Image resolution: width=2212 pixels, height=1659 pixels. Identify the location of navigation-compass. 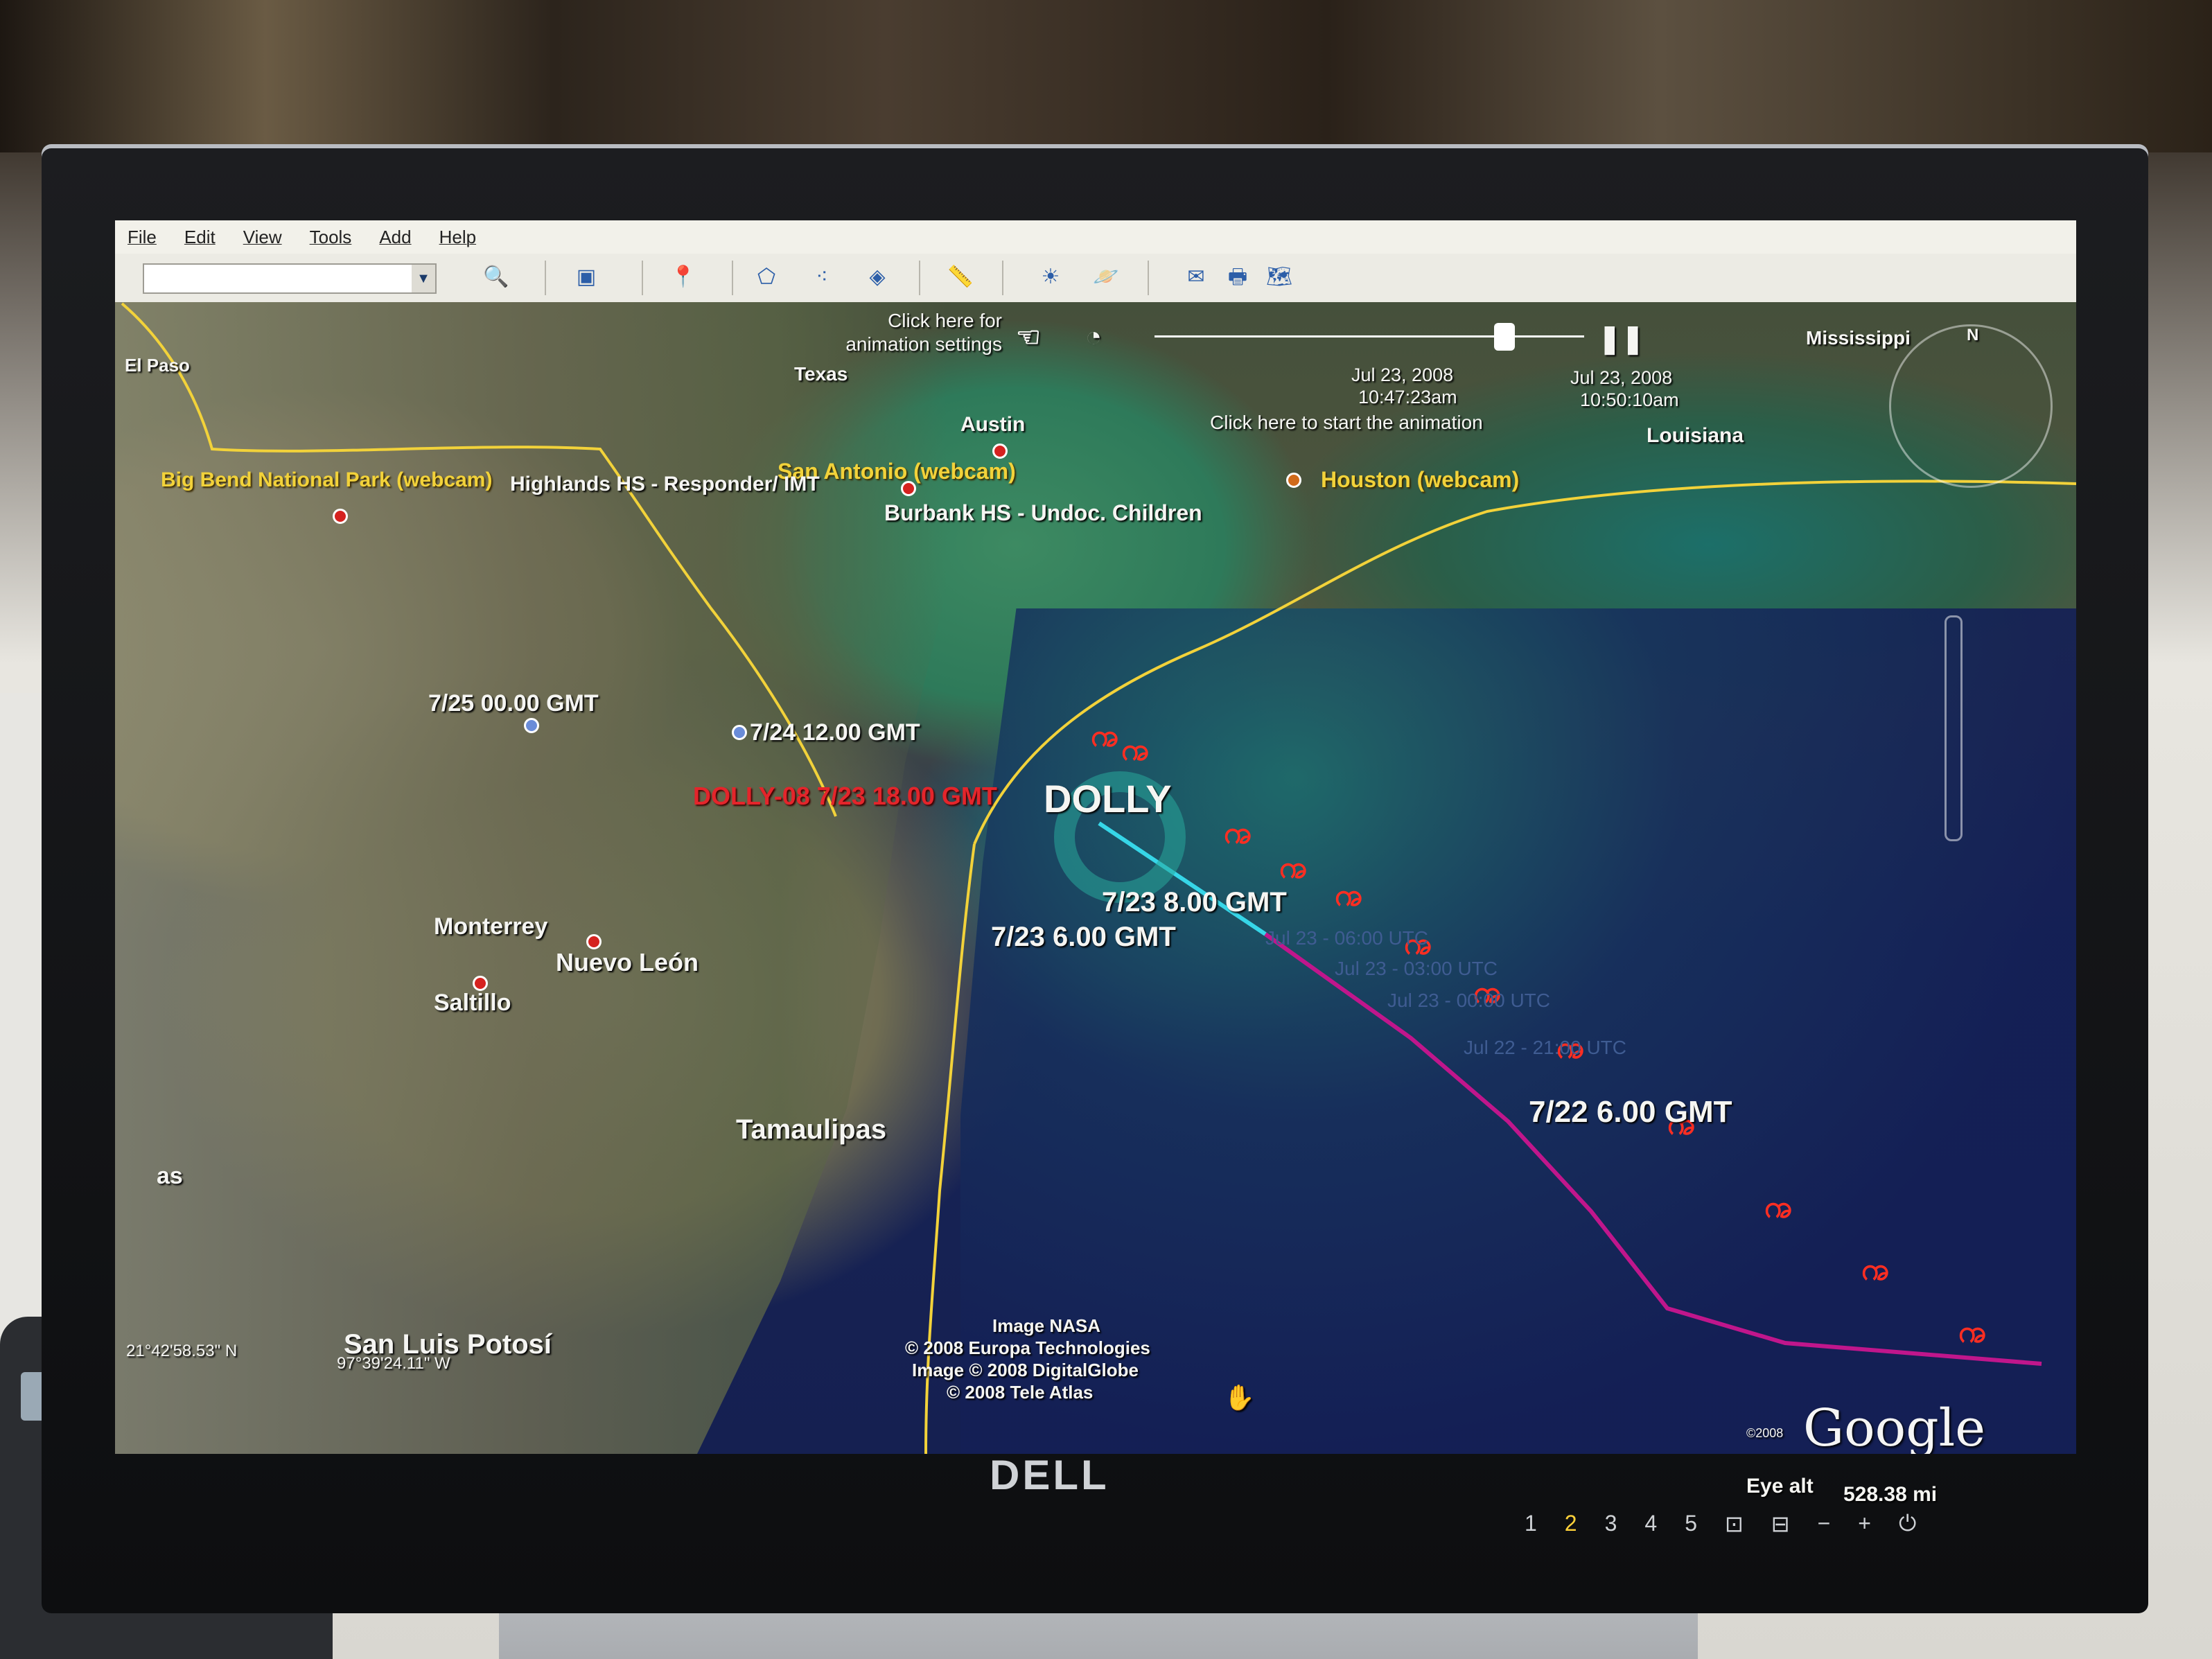
(1971, 406).